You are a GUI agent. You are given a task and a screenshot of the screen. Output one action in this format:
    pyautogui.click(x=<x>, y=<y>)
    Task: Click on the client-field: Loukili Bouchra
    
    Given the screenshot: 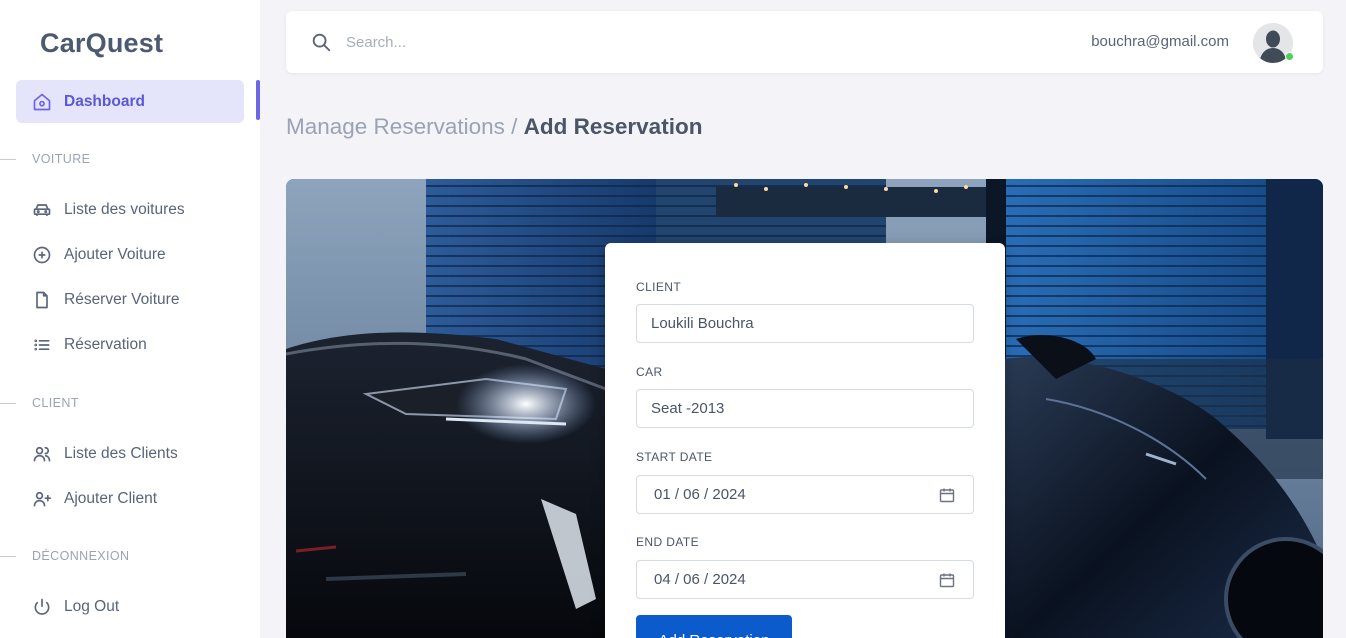 What is the action you would take?
    pyautogui.click(x=805, y=323)
    